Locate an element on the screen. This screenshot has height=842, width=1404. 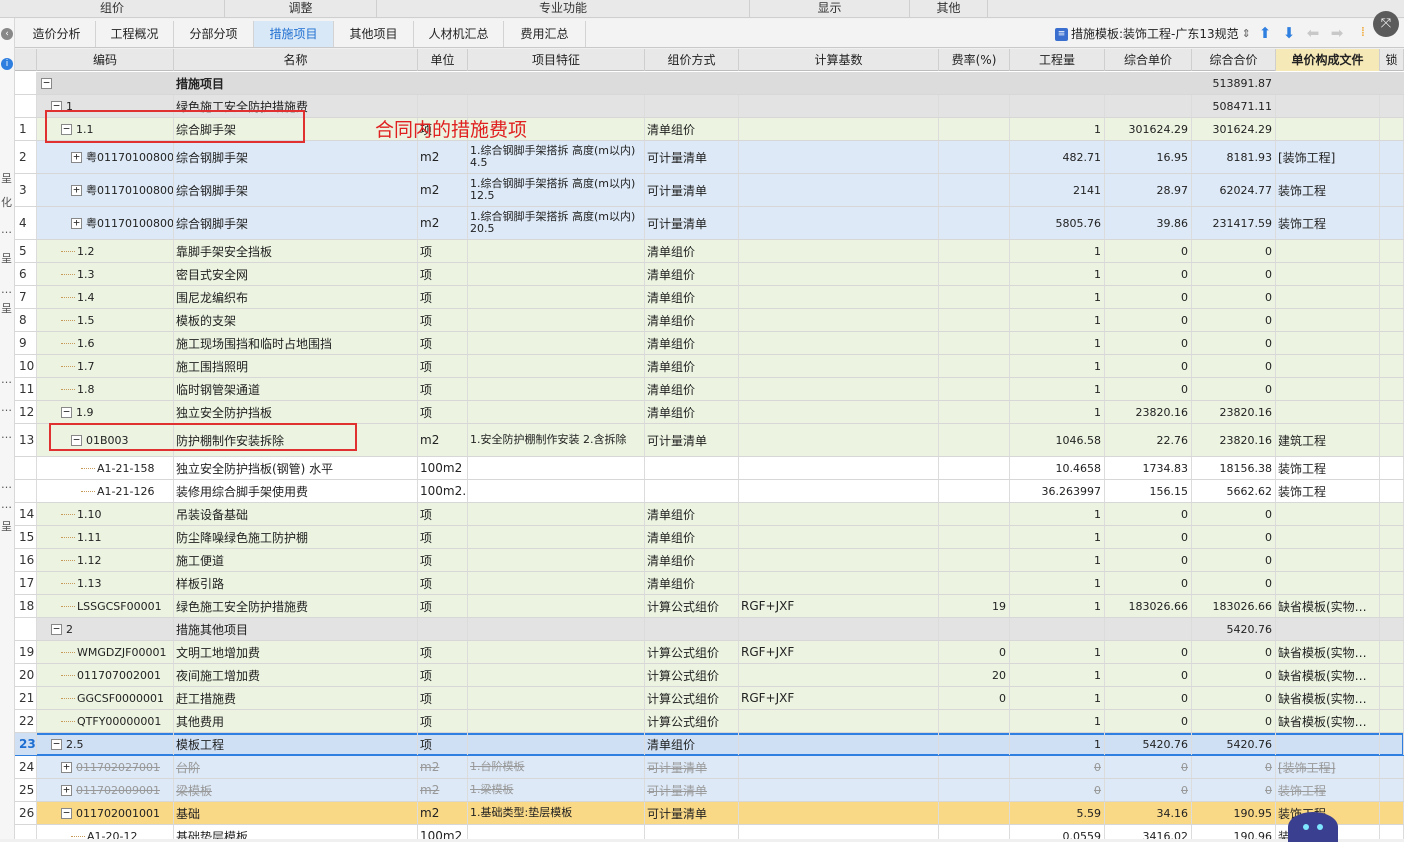
cell-code: 1.5 is located at coordinates (105, 320).